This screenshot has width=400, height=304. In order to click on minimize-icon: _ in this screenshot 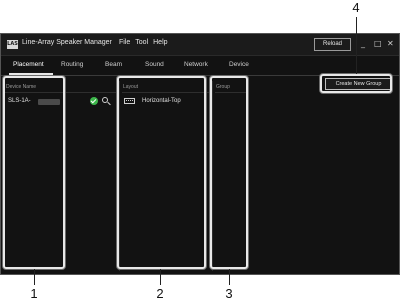, I will do `click(363, 44)`.